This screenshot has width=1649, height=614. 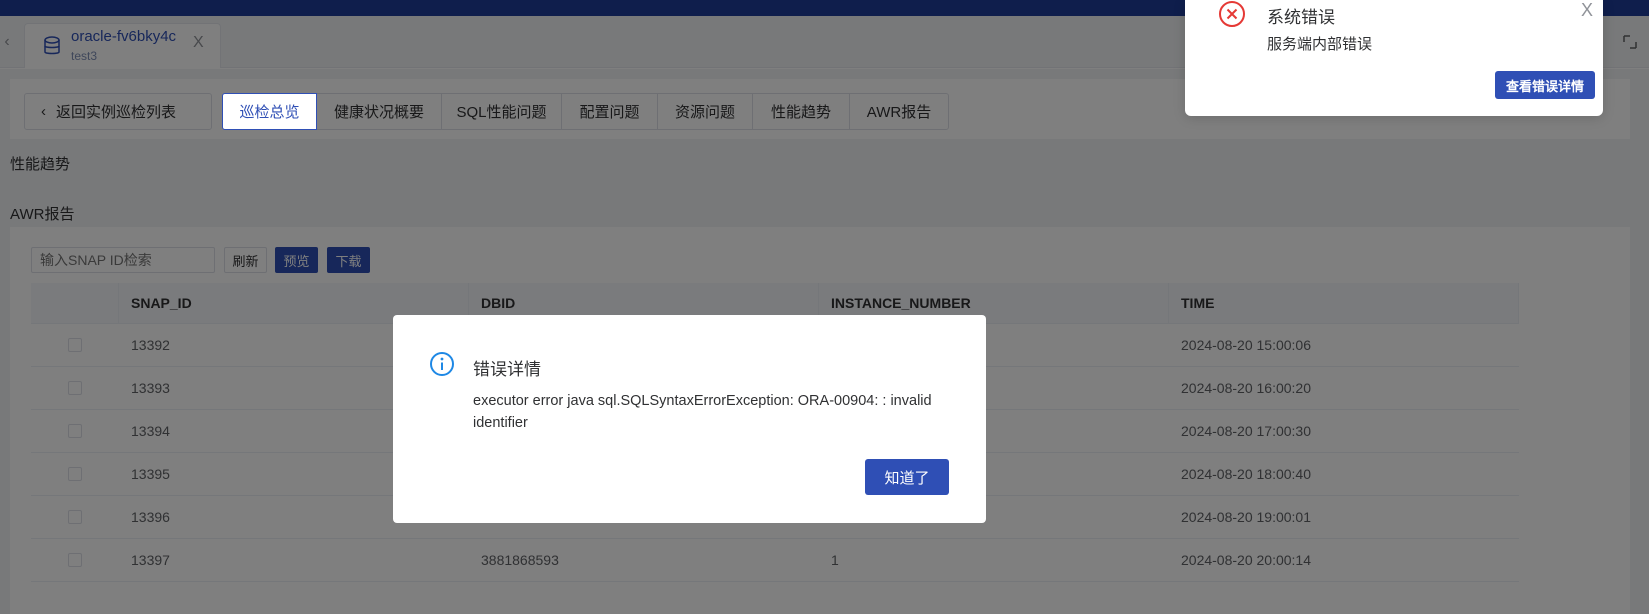 I want to click on view-error-details-button: 查看错误详情, so click(x=1545, y=85).